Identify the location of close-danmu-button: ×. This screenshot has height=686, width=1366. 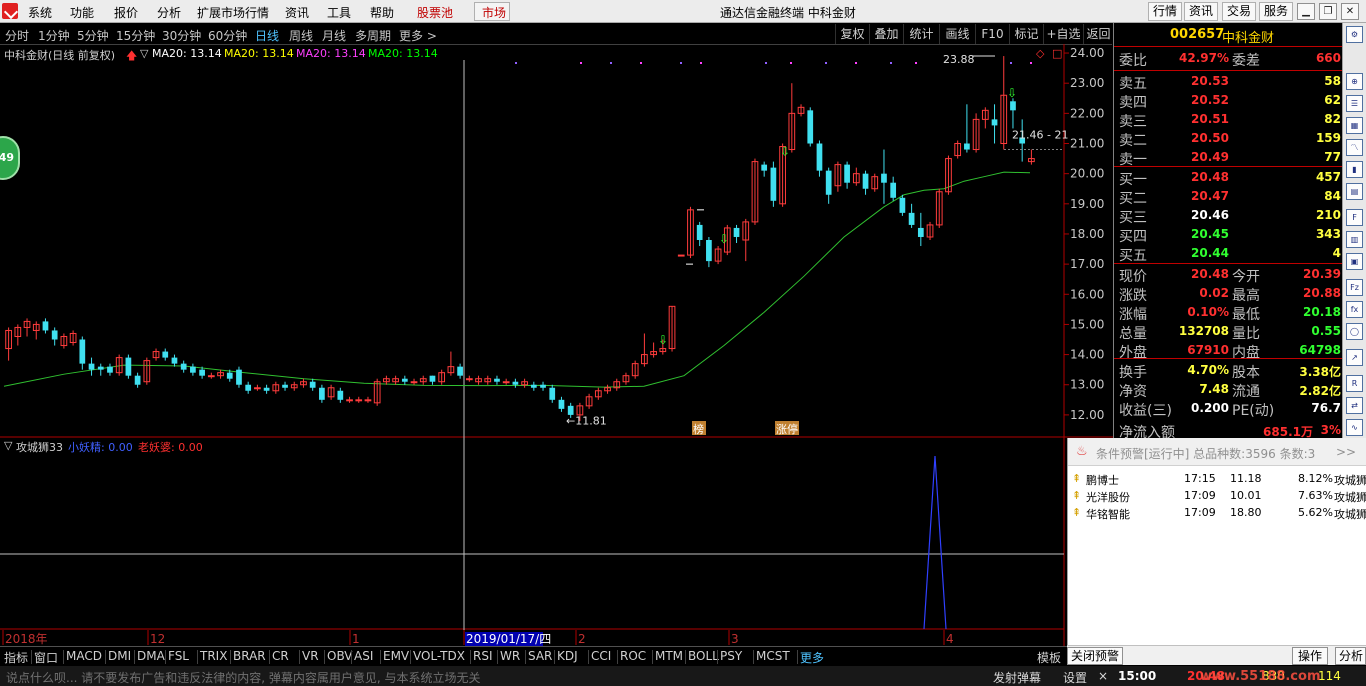
(1103, 676).